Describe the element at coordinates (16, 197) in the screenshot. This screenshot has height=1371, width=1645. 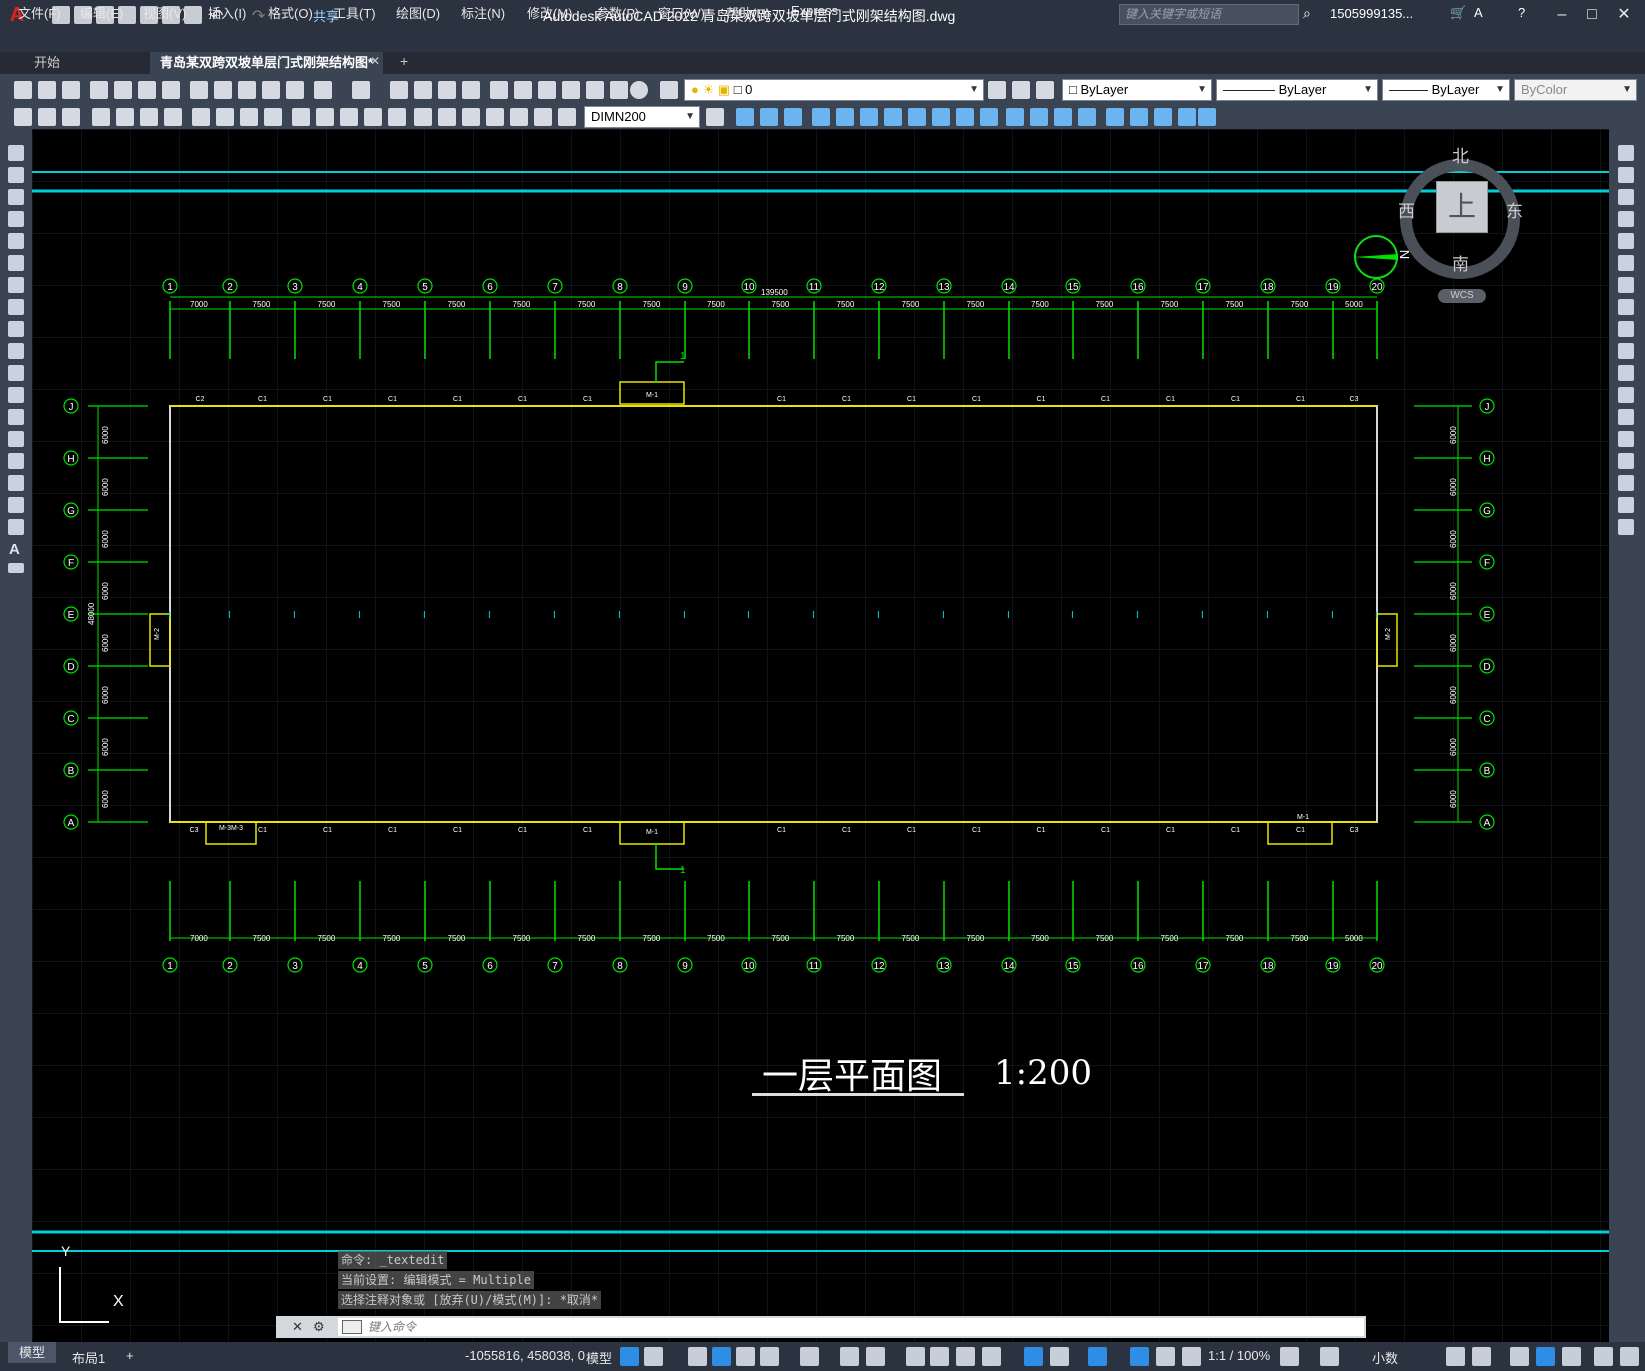
I see `polyline-icon` at that location.